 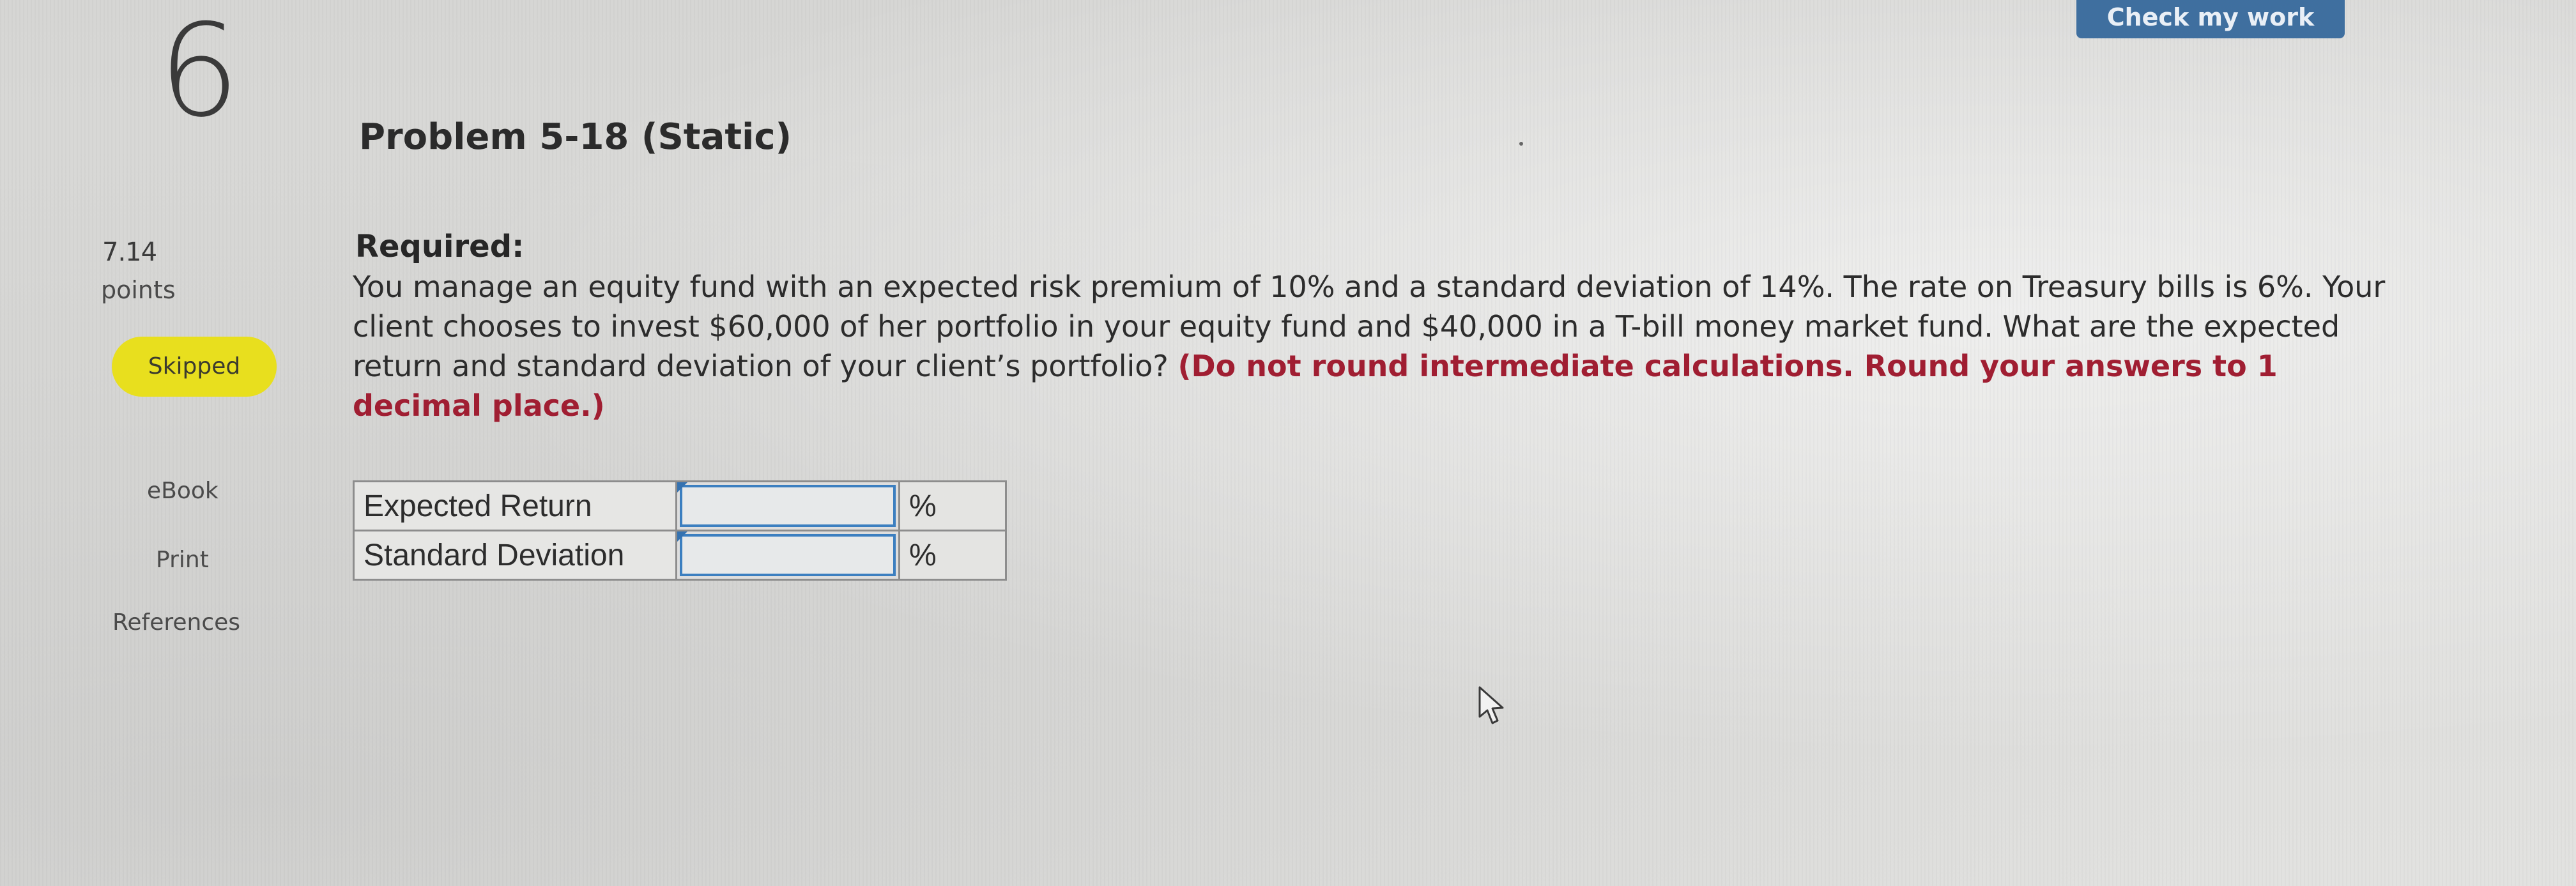 I want to click on ebook-link: eBook, so click(x=182, y=491).